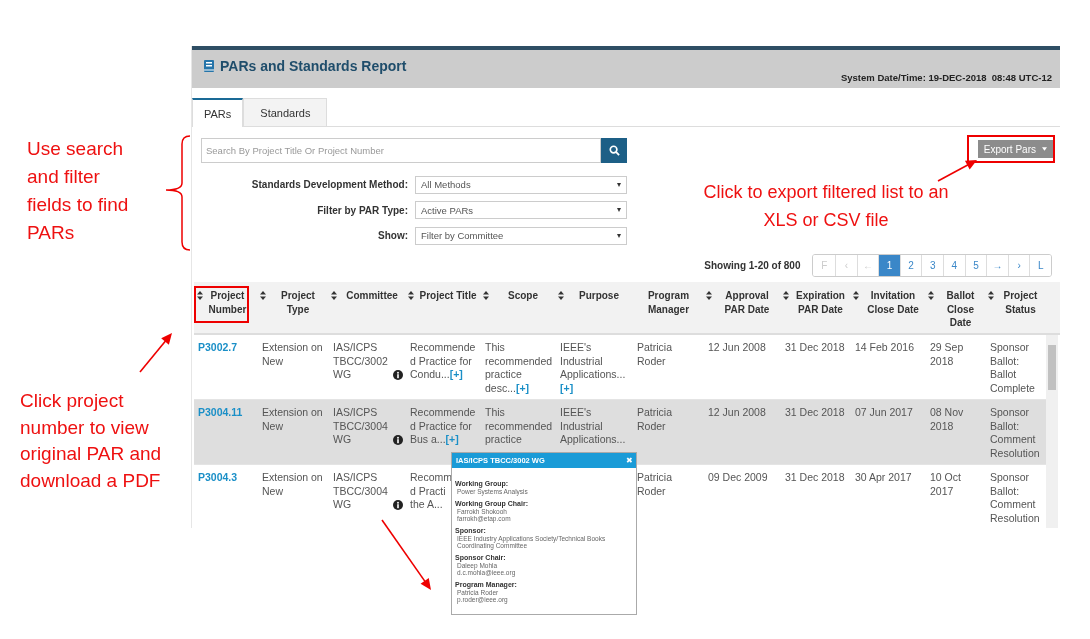 This screenshot has width=1090, height=639. What do you see at coordinates (1052, 431) in the screenshot?
I see `scrollbar` at bounding box center [1052, 431].